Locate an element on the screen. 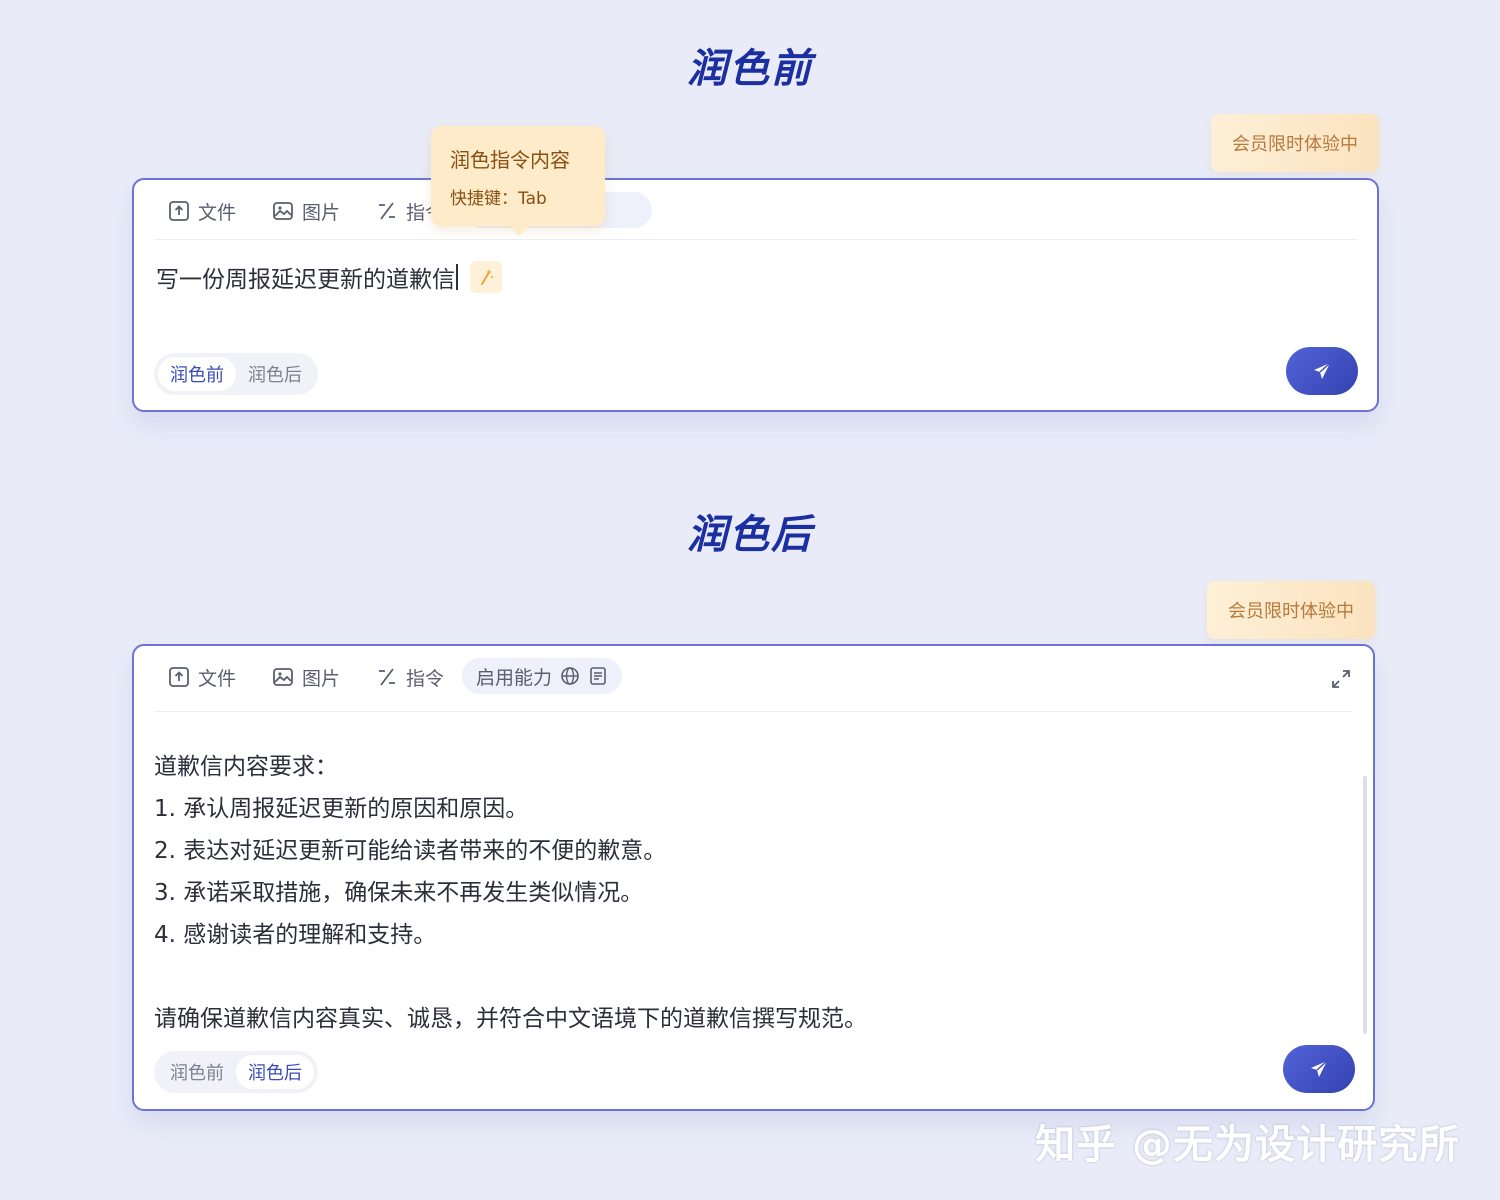 This screenshot has height=1200, width=1500. expand-icon is located at coordinates (1341, 679).